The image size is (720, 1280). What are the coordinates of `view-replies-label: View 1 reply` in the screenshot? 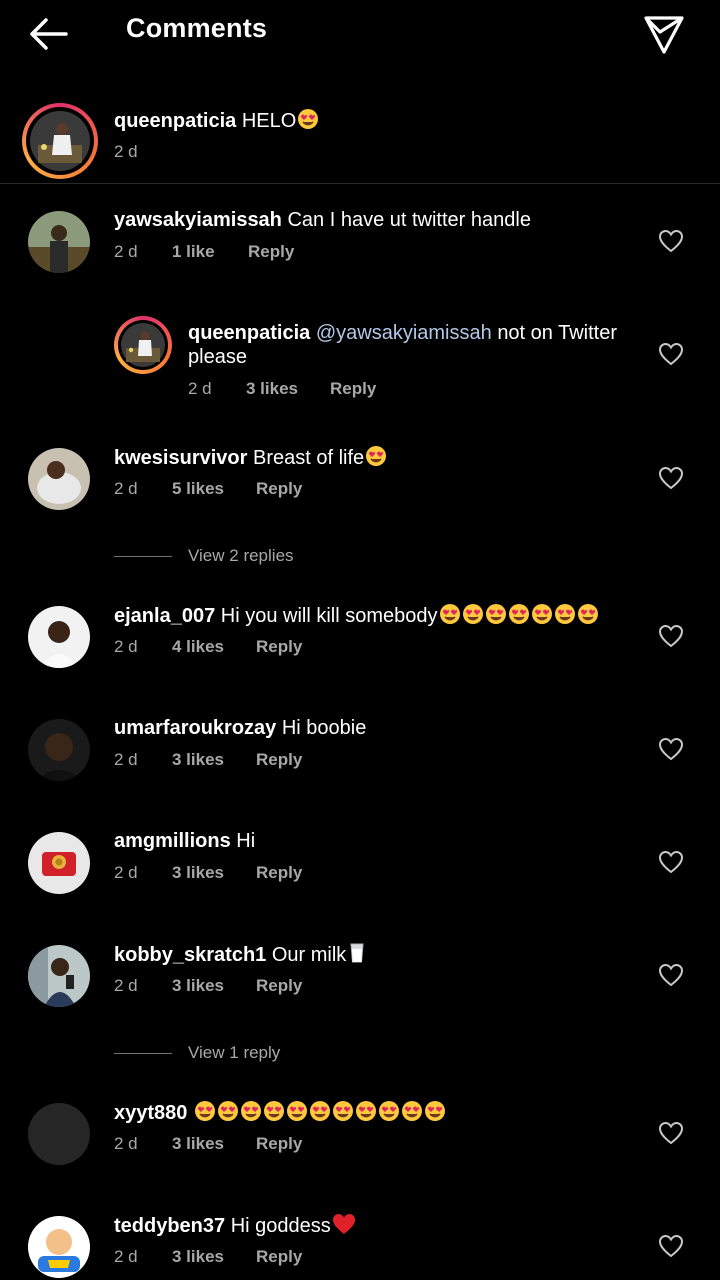 It's located at (234, 1052).